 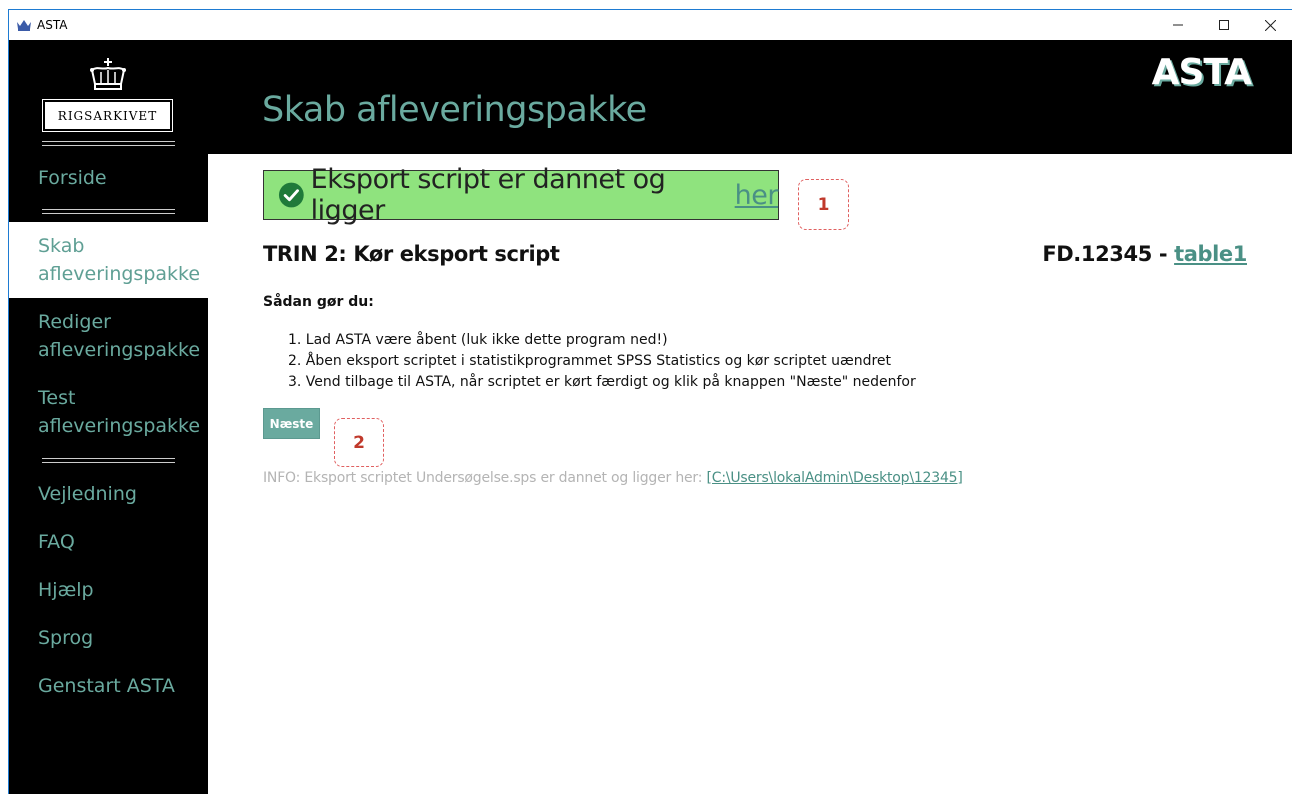 I want to click on sidebar-item-label: Hjælp, so click(x=66, y=590).